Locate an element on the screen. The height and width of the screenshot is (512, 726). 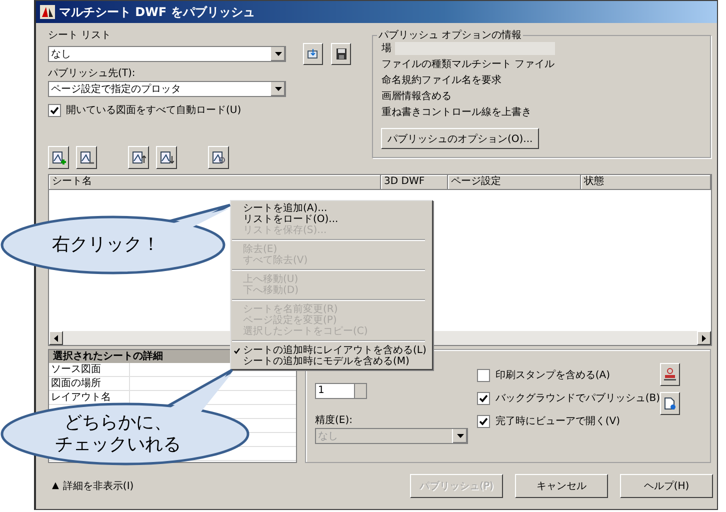
field-label: シート リスト is located at coordinates (80, 36).